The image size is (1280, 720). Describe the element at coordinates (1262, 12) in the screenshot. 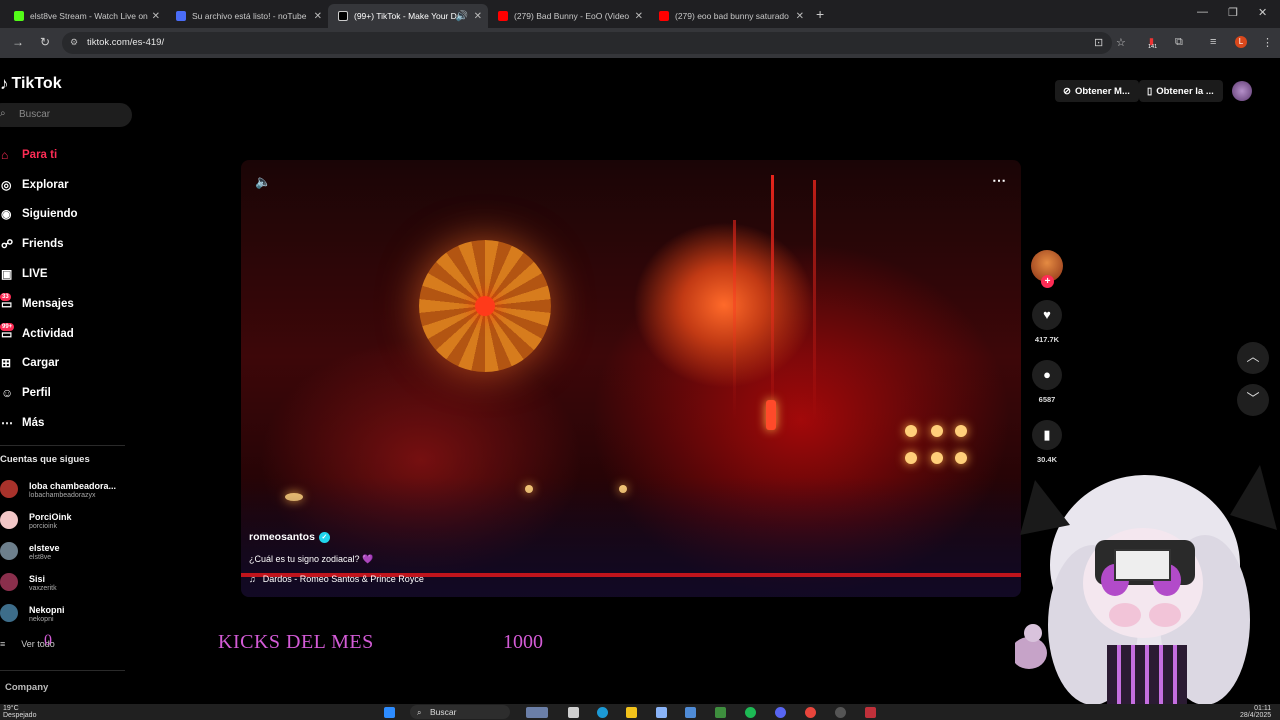

I see `close-window-icon: ✕` at that location.